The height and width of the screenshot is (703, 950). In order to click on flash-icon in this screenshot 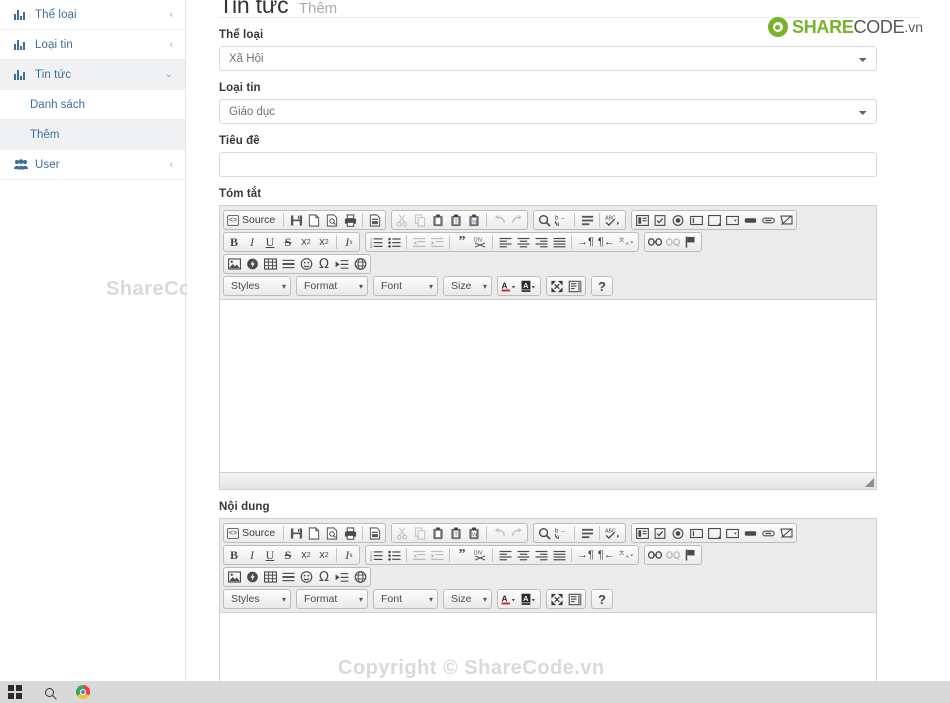, I will do `click(252, 264)`.